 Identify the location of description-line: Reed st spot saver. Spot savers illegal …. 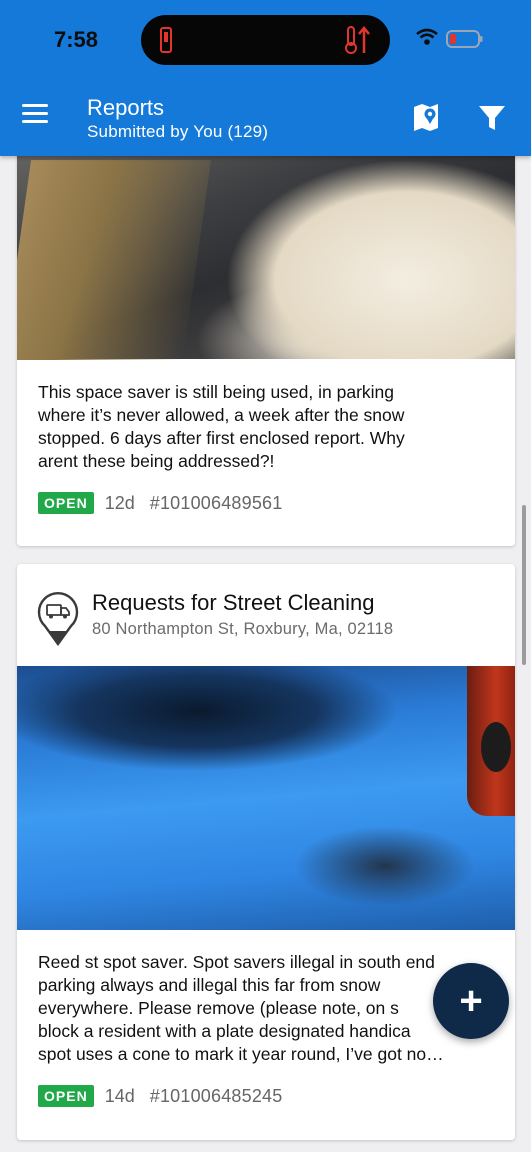
(236, 962).